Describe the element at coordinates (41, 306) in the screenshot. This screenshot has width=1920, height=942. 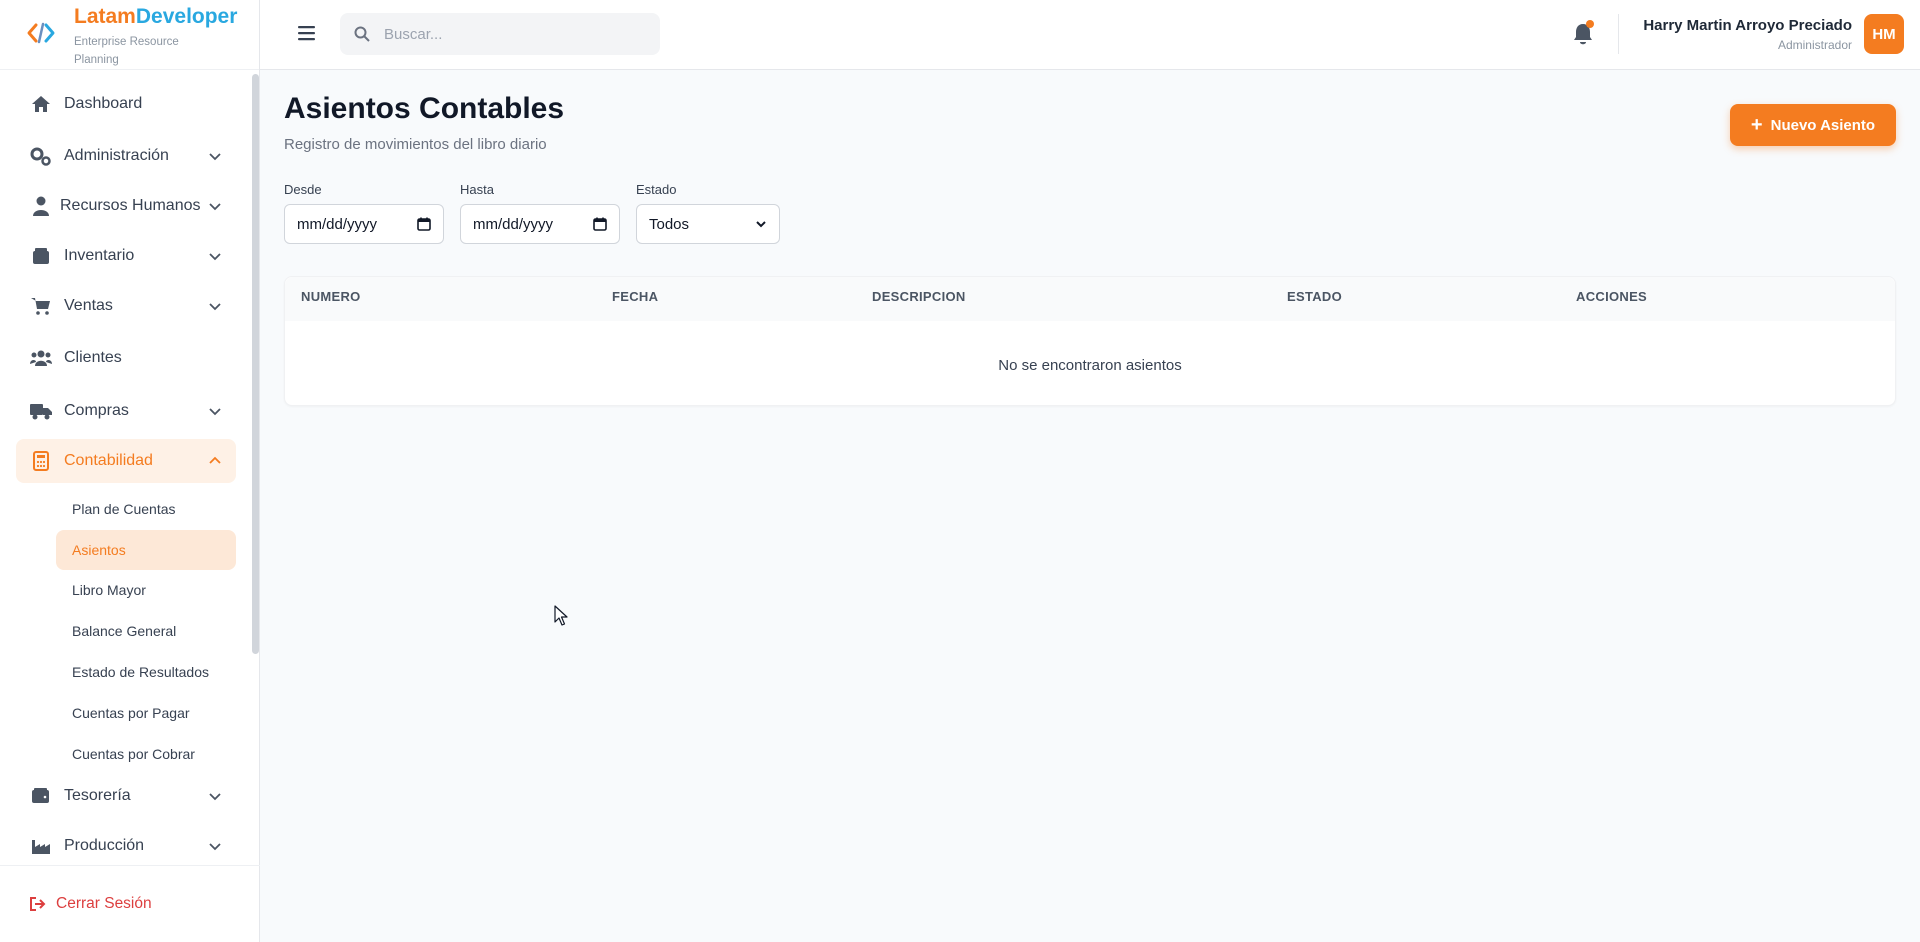
I see `cart-icon` at that location.